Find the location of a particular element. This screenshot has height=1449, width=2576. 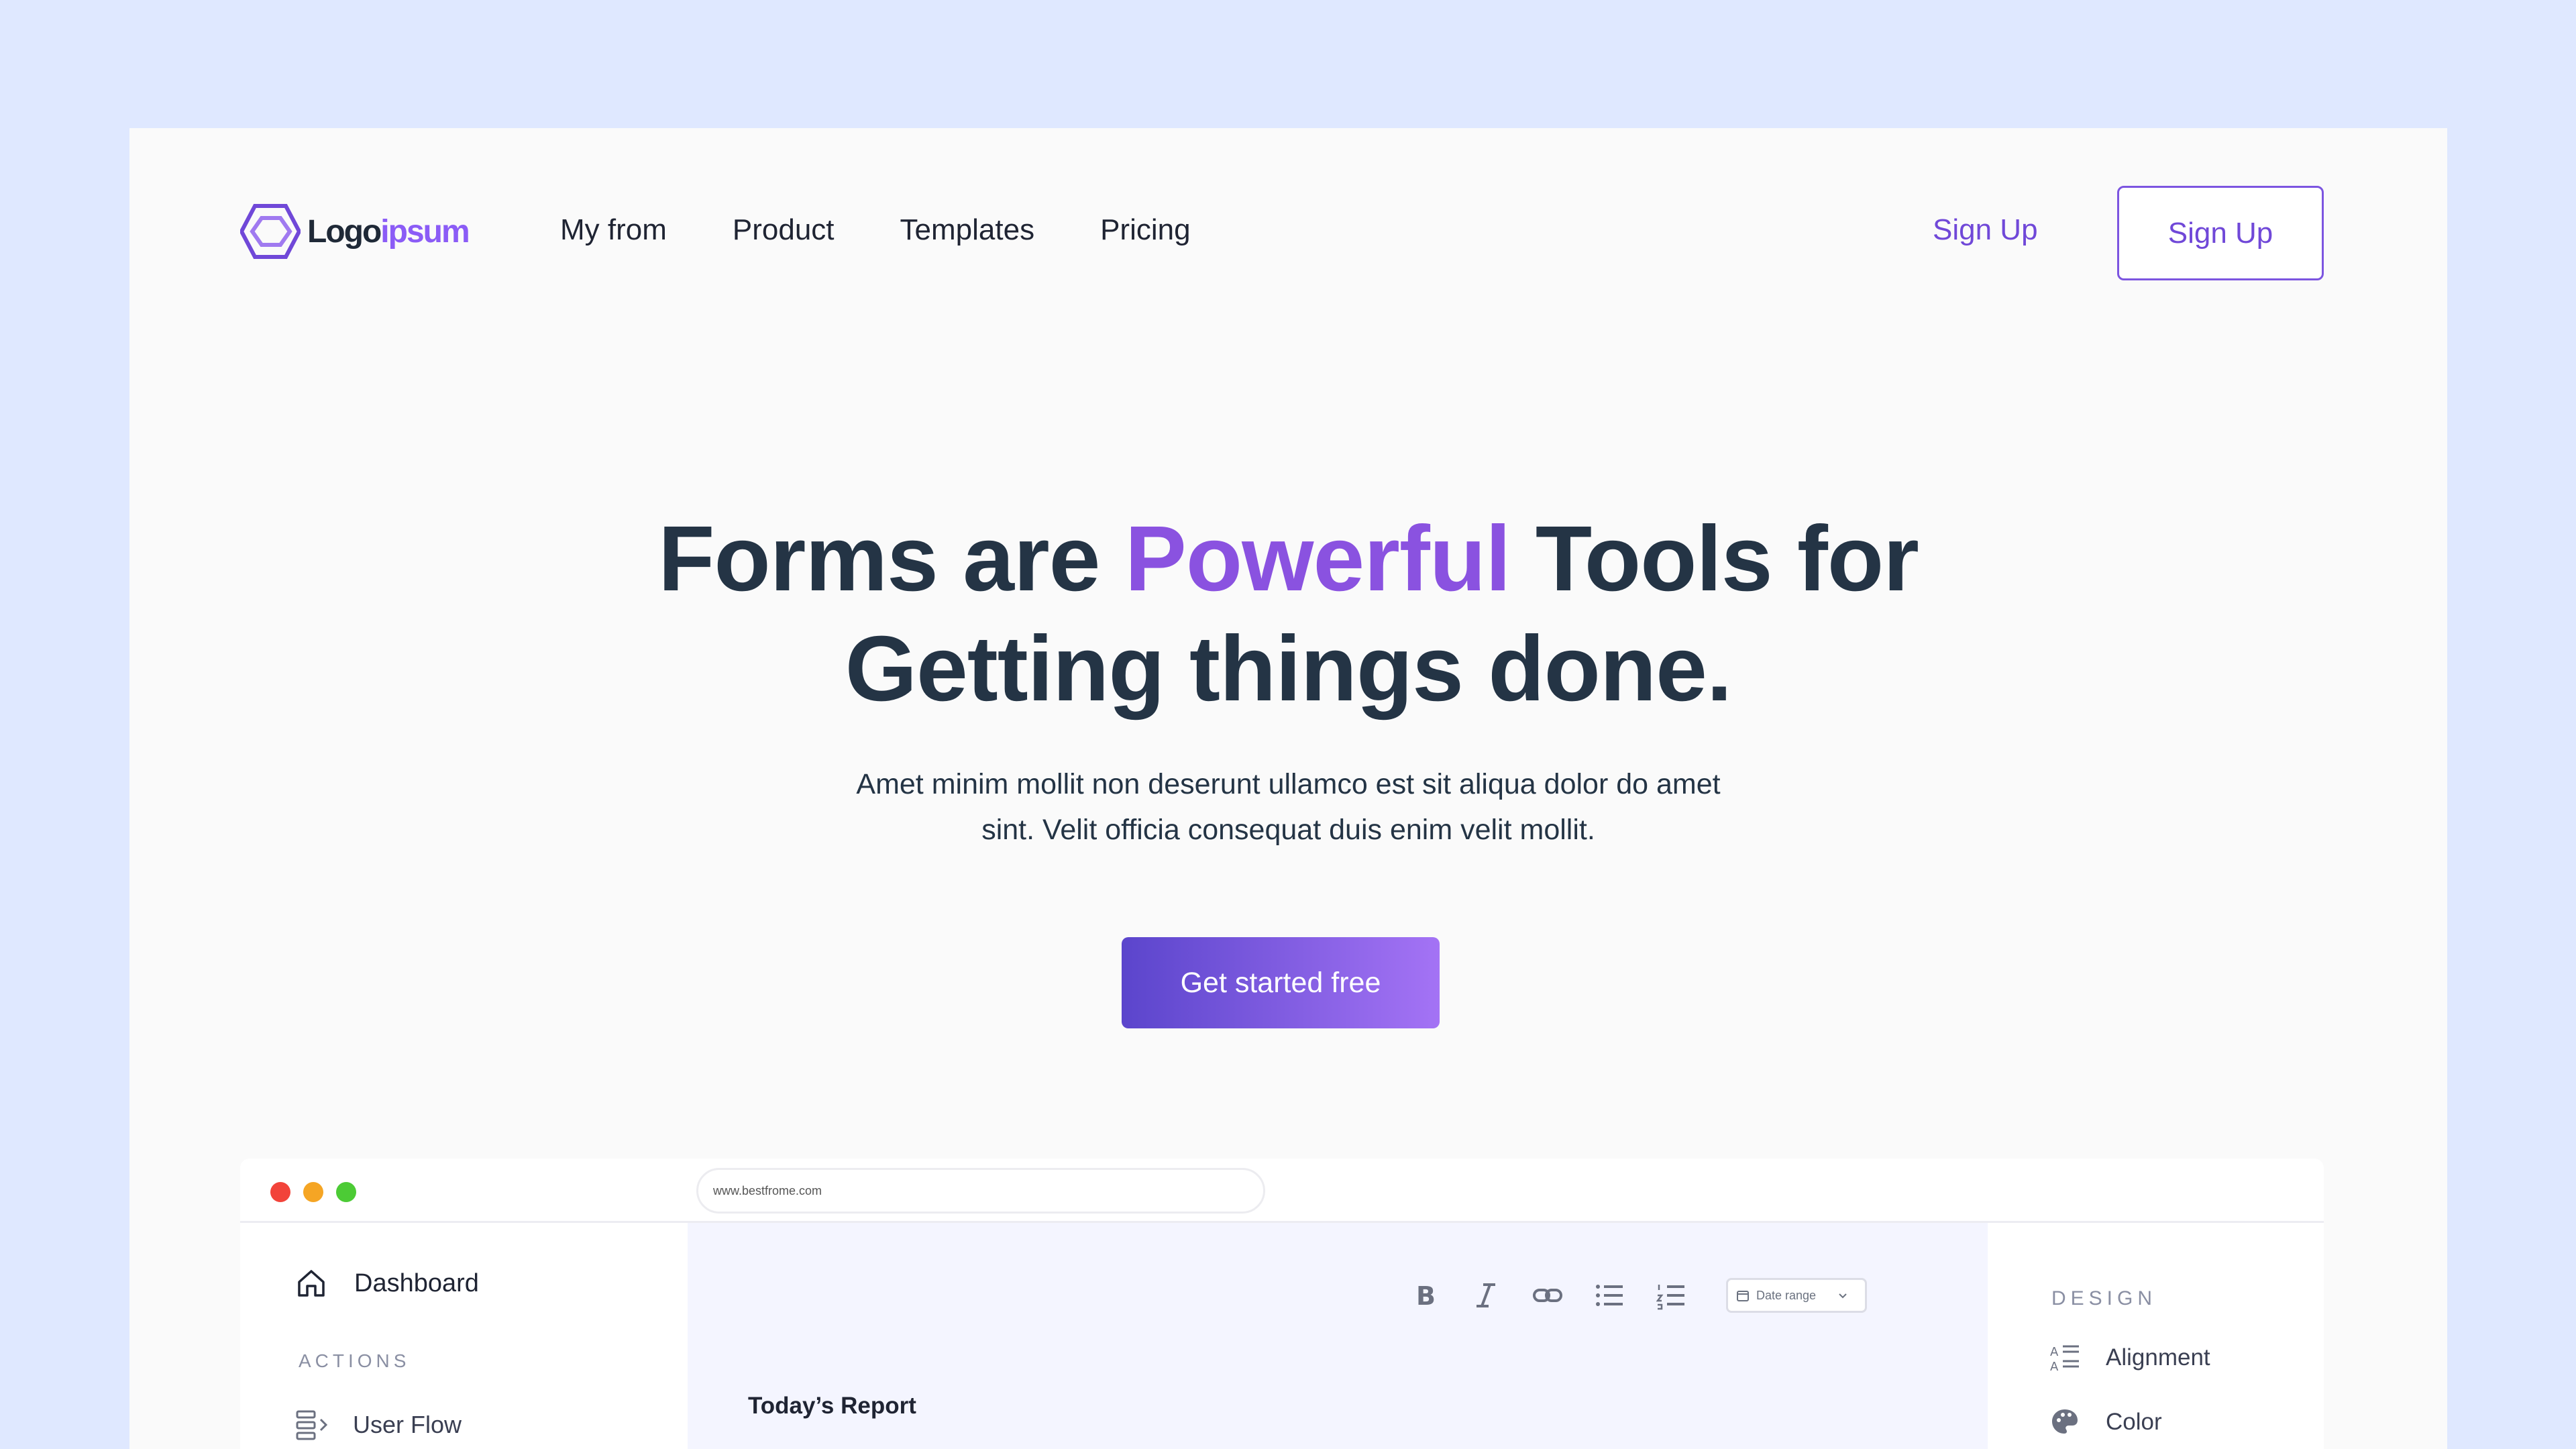

logo: Logoipsum is located at coordinates (355, 231).